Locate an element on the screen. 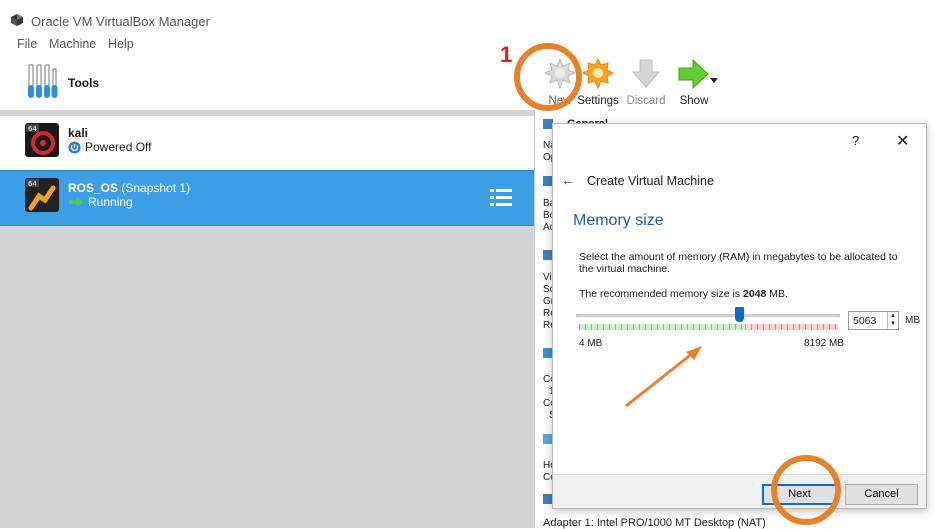 The image size is (941, 529). recommended-memory-value: 2048 is located at coordinates (754, 294).